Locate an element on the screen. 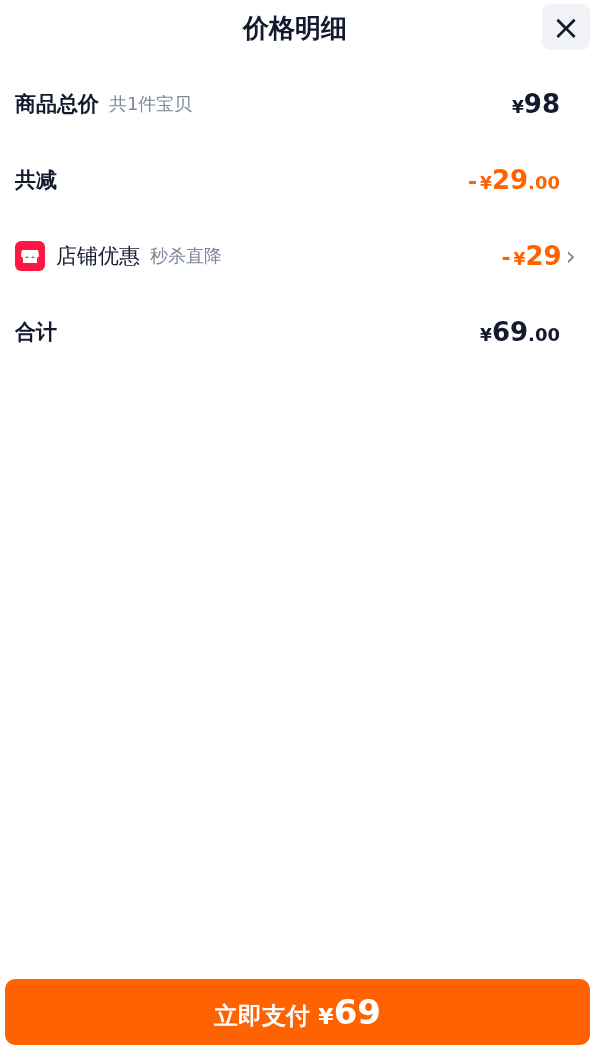 The image size is (607, 1053). row-label: 共减 is located at coordinates (36, 180).